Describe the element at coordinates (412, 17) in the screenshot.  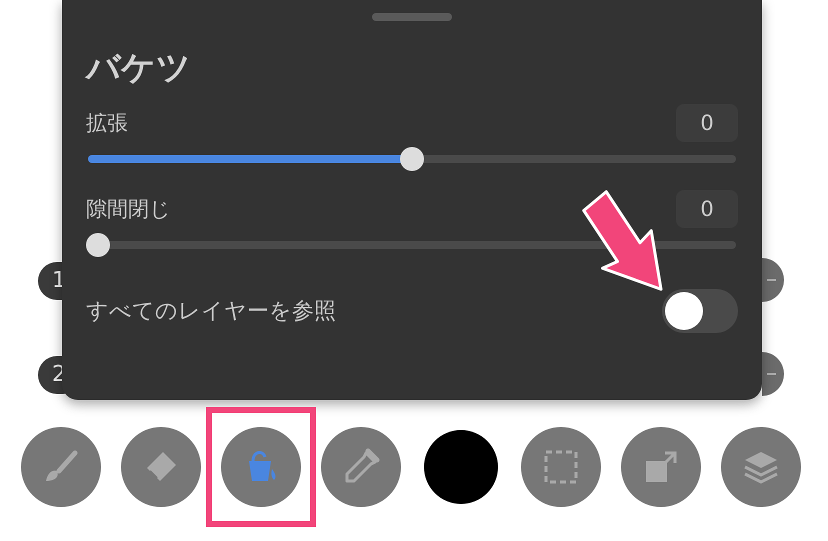
I see `drag-handle` at that location.